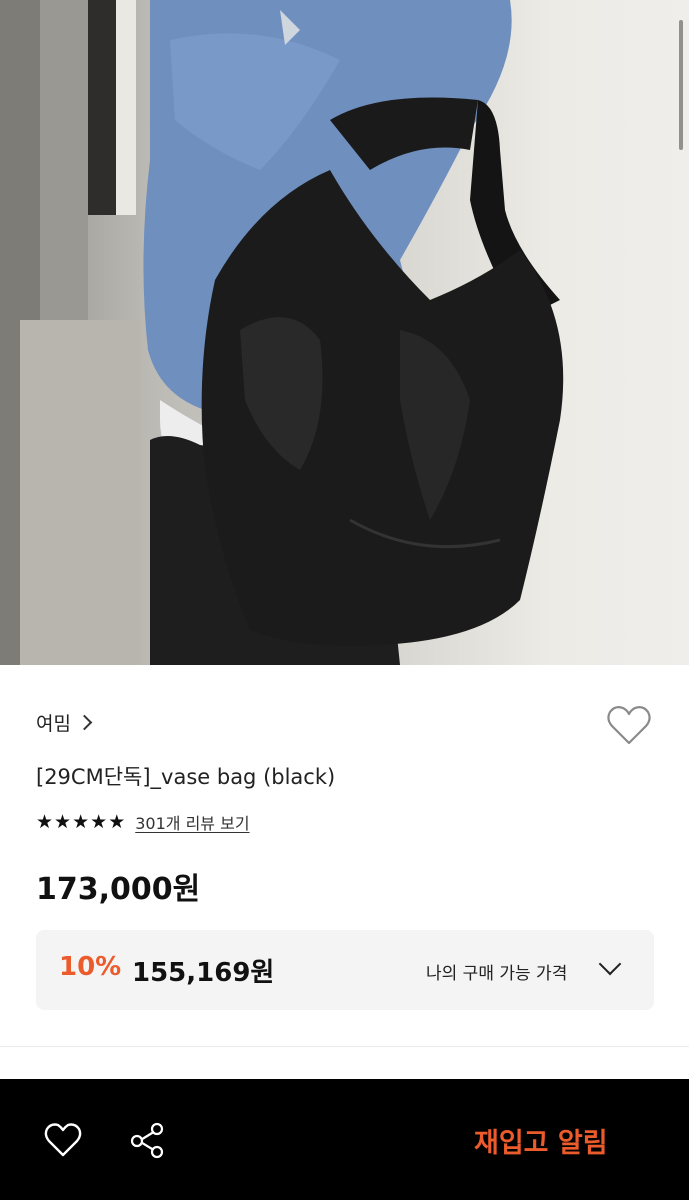  Describe the element at coordinates (90, 967) in the screenshot. I see `discount-percent: 10%` at that location.